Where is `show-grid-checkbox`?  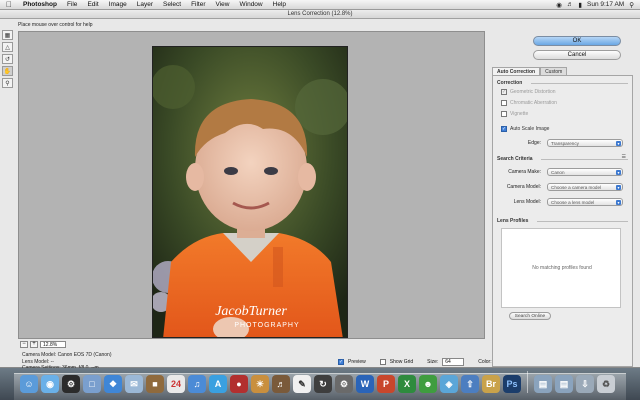 show-grid-checkbox is located at coordinates (382, 362).